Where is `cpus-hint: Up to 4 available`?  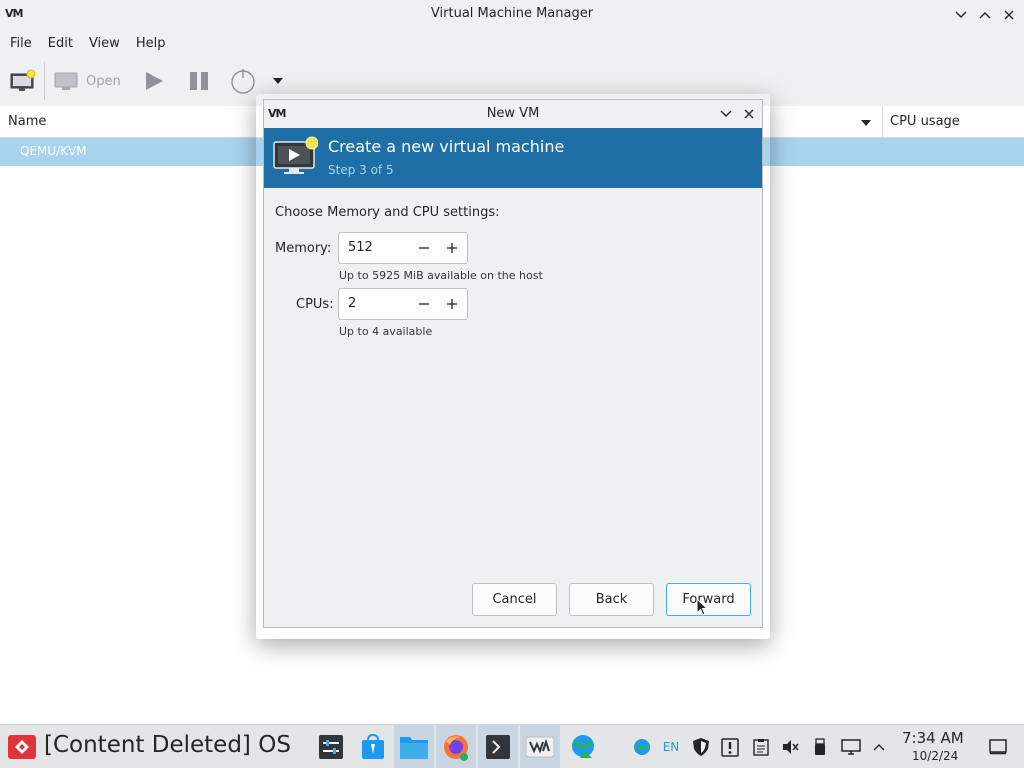
cpus-hint: Up to 4 available is located at coordinates (386, 331).